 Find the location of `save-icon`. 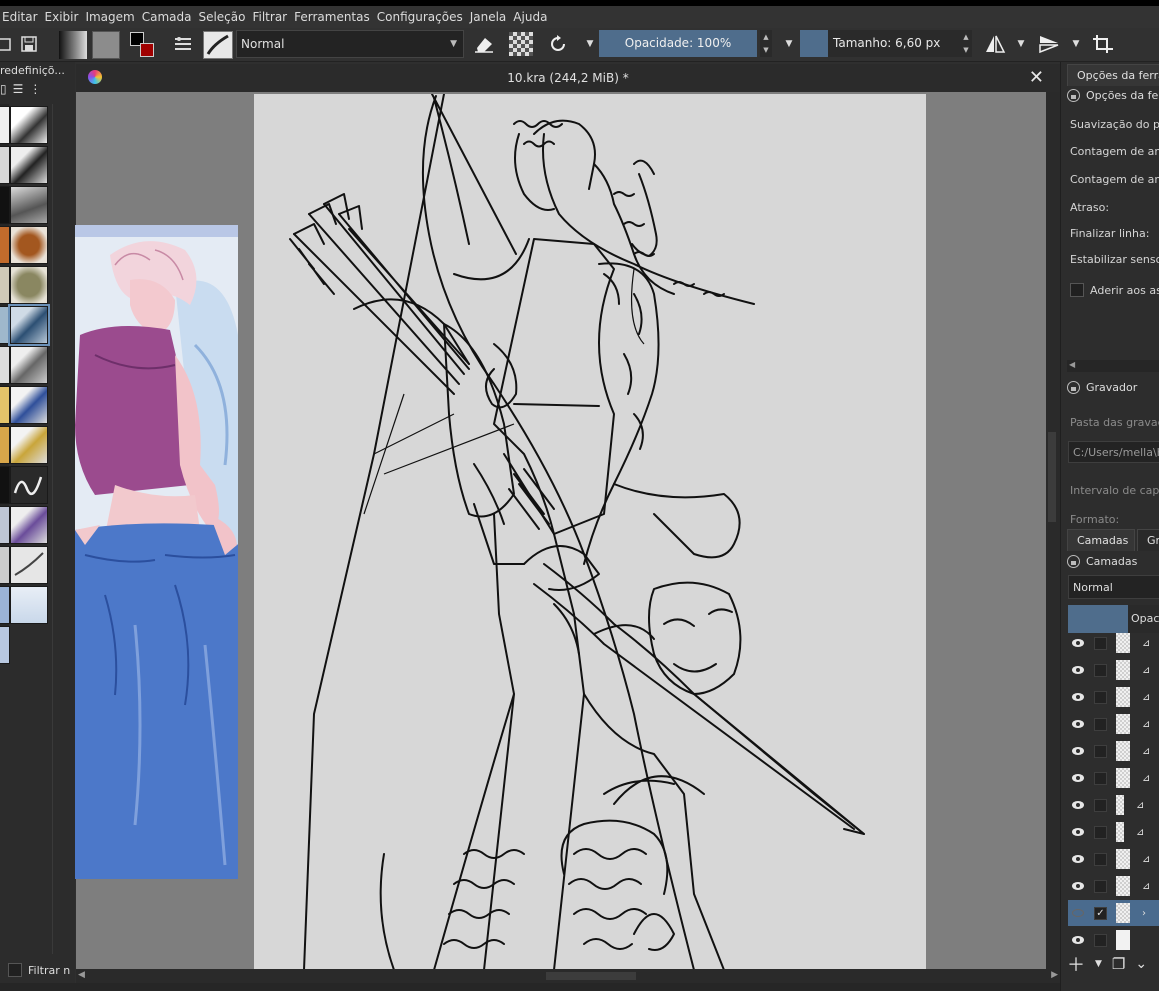

save-icon is located at coordinates (29, 44).